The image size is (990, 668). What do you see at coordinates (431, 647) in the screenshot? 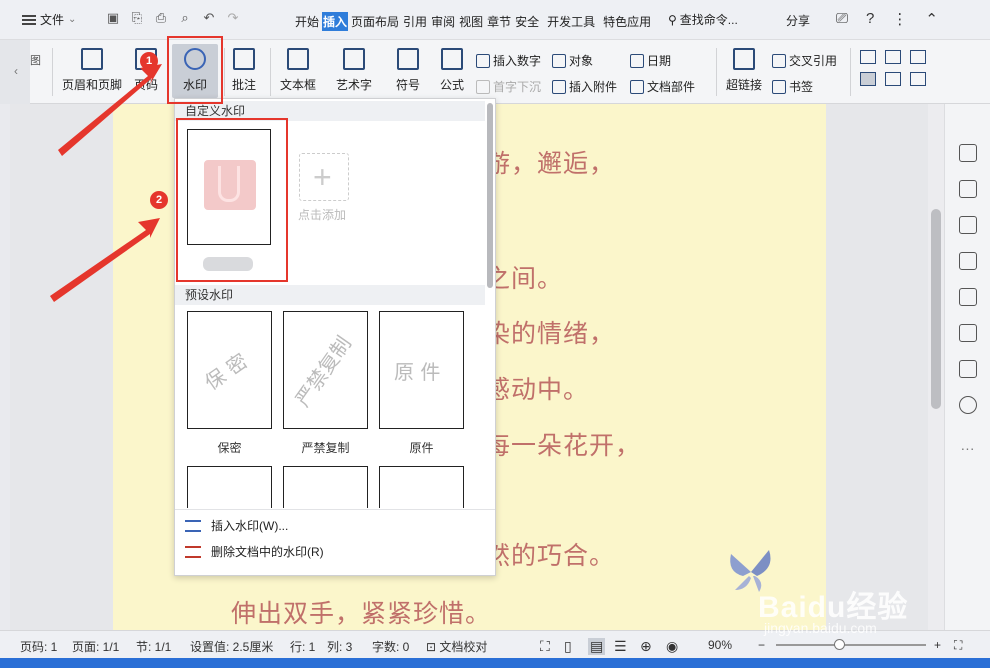
I see `proofread-icon: ⊡` at bounding box center [431, 647].